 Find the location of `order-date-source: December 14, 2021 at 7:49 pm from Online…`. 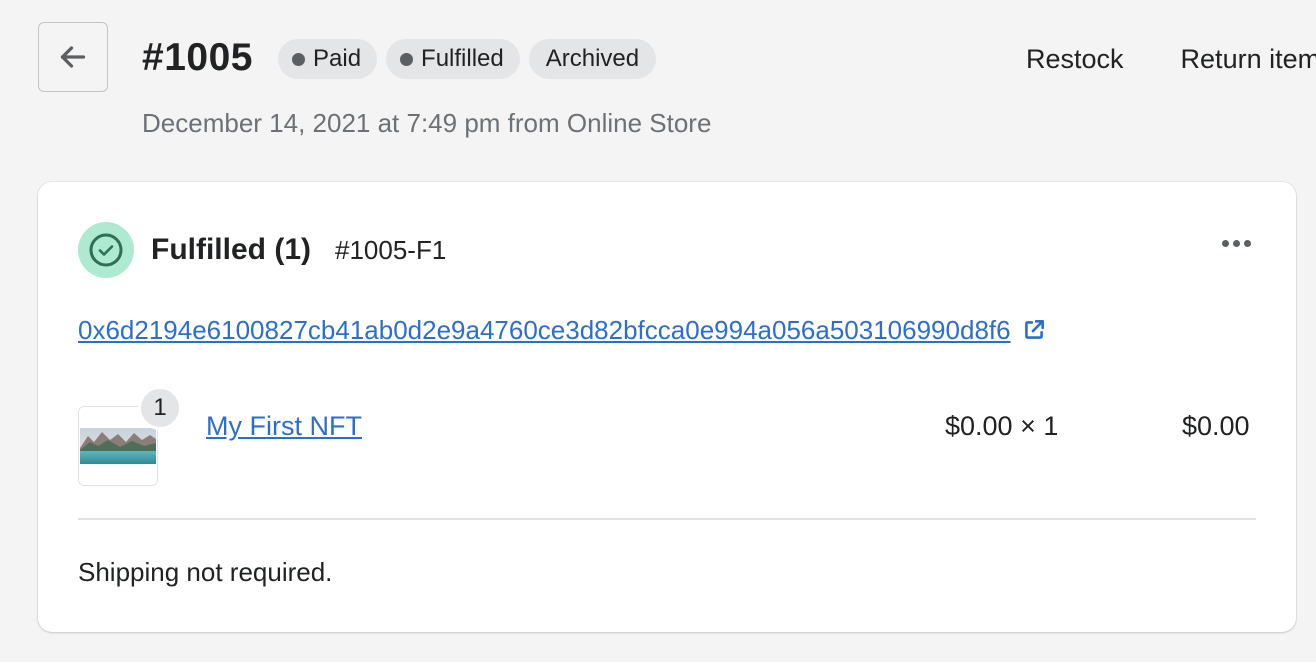

order-date-source: December 14, 2021 at 7:49 pm from Online… is located at coordinates (427, 123).